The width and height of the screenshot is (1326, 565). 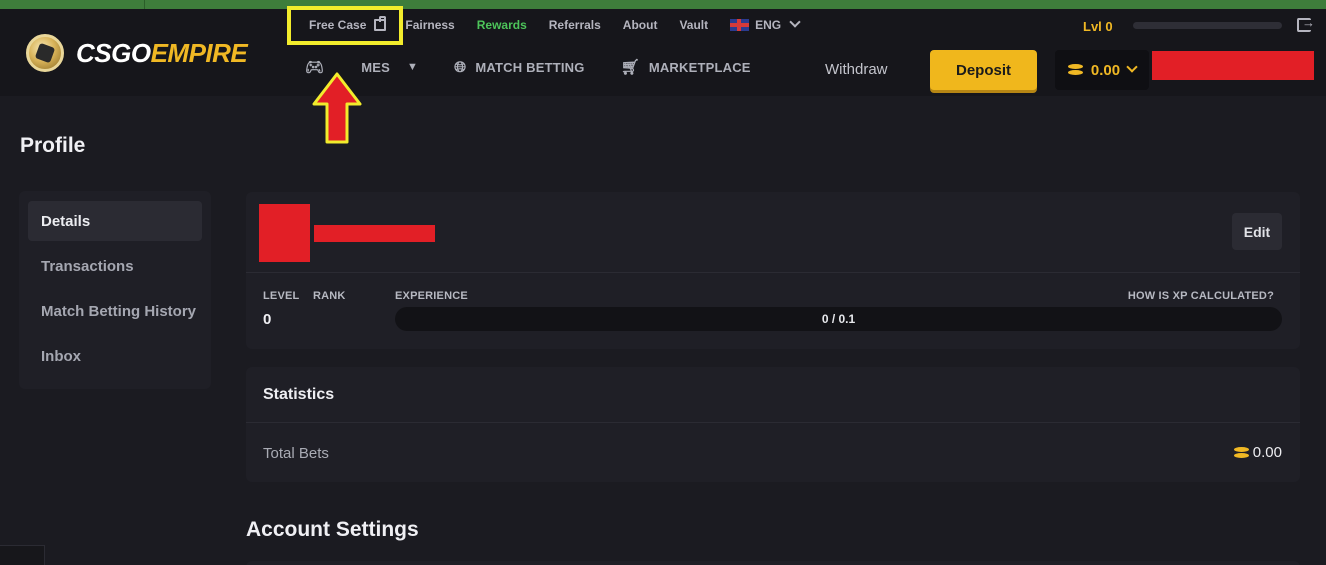 What do you see at coordinates (1257, 231) in the screenshot?
I see `edit-profile-button: Edit` at bounding box center [1257, 231].